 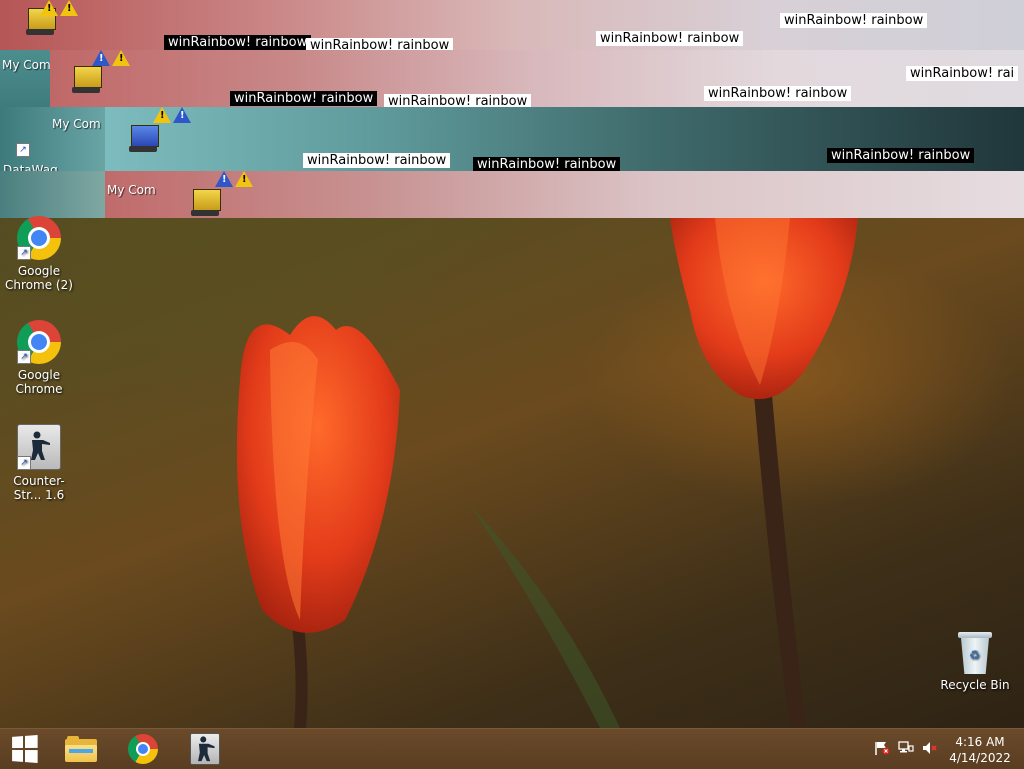 What do you see at coordinates (980, 742) in the screenshot?
I see `clock-time: 4:16 AM` at bounding box center [980, 742].